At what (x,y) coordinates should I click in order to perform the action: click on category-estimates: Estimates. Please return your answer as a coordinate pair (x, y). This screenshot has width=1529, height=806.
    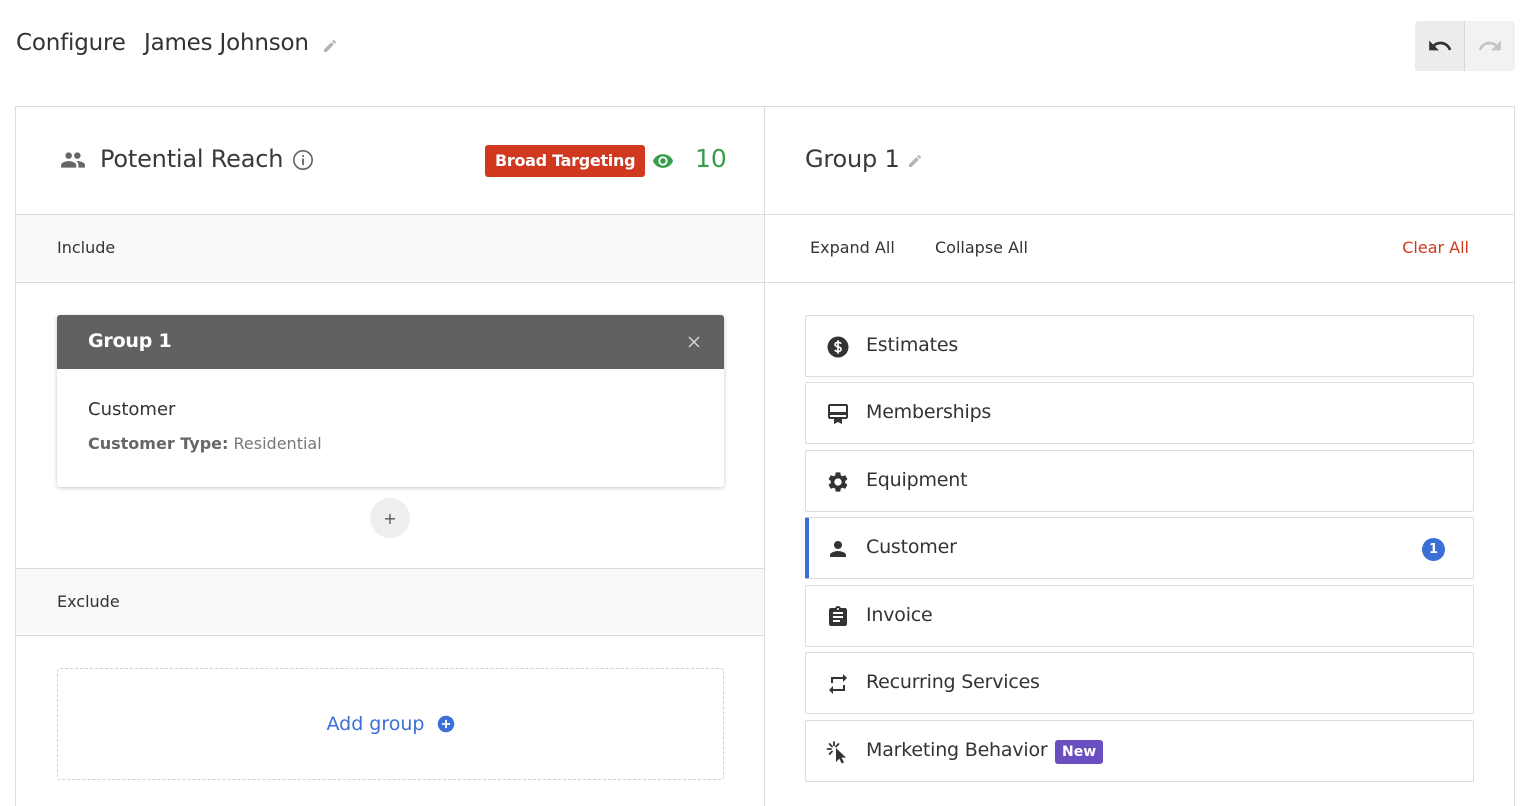
    Looking at the image, I should click on (1139, 346).